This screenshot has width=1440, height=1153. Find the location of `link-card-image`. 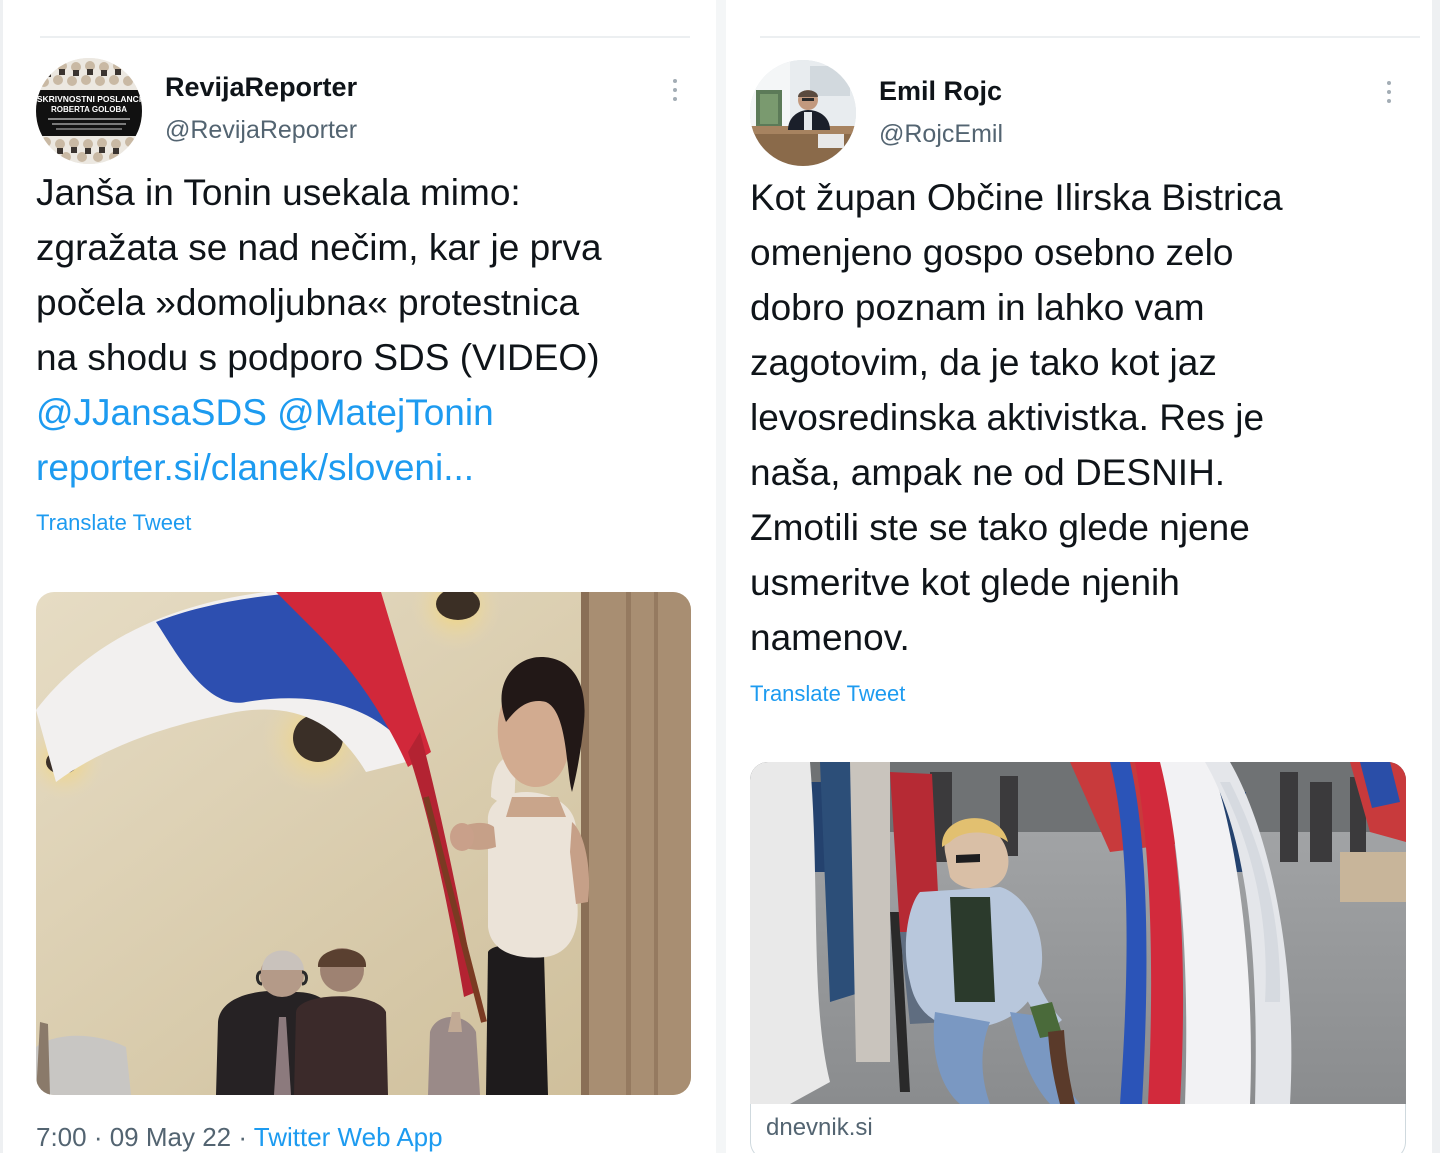

link-card-image is located at coordinates (1078, 933).